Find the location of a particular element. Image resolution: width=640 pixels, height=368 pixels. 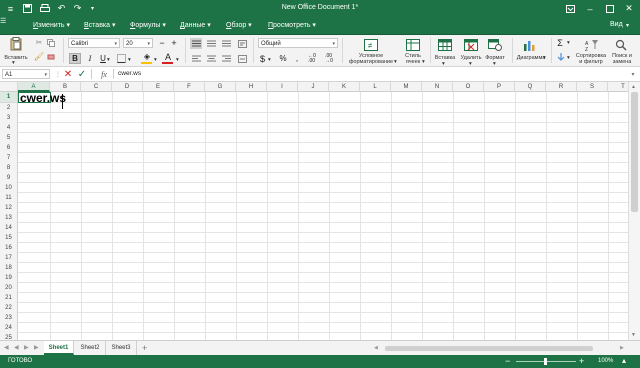

column-header: H is located at coordinates (251, 87).